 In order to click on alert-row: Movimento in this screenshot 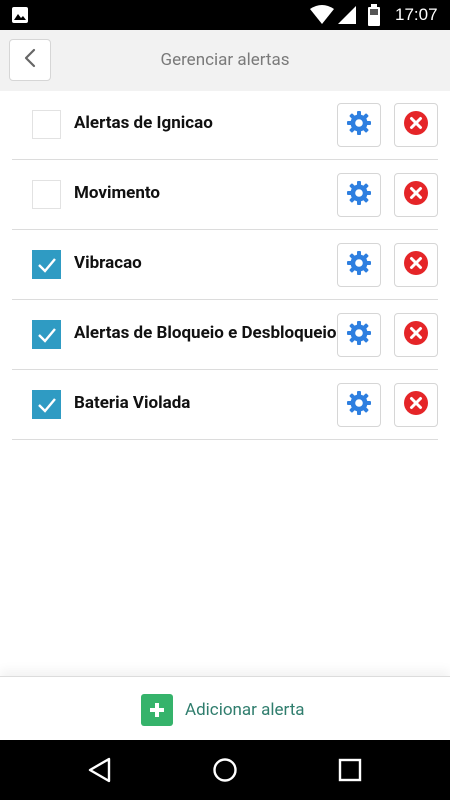, I will do `click(225, 195)`.